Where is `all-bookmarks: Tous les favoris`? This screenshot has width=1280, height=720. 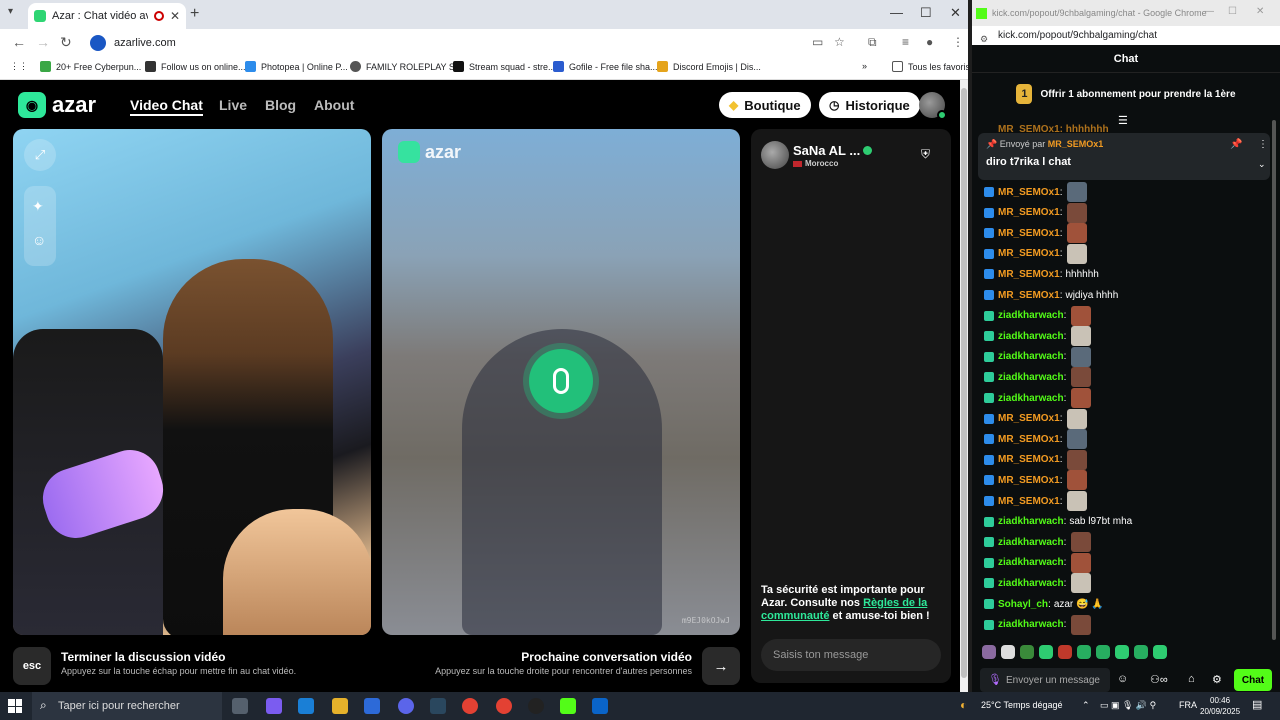
all-bookmarks: Tous les favoris is located at coordinates (931, 66).